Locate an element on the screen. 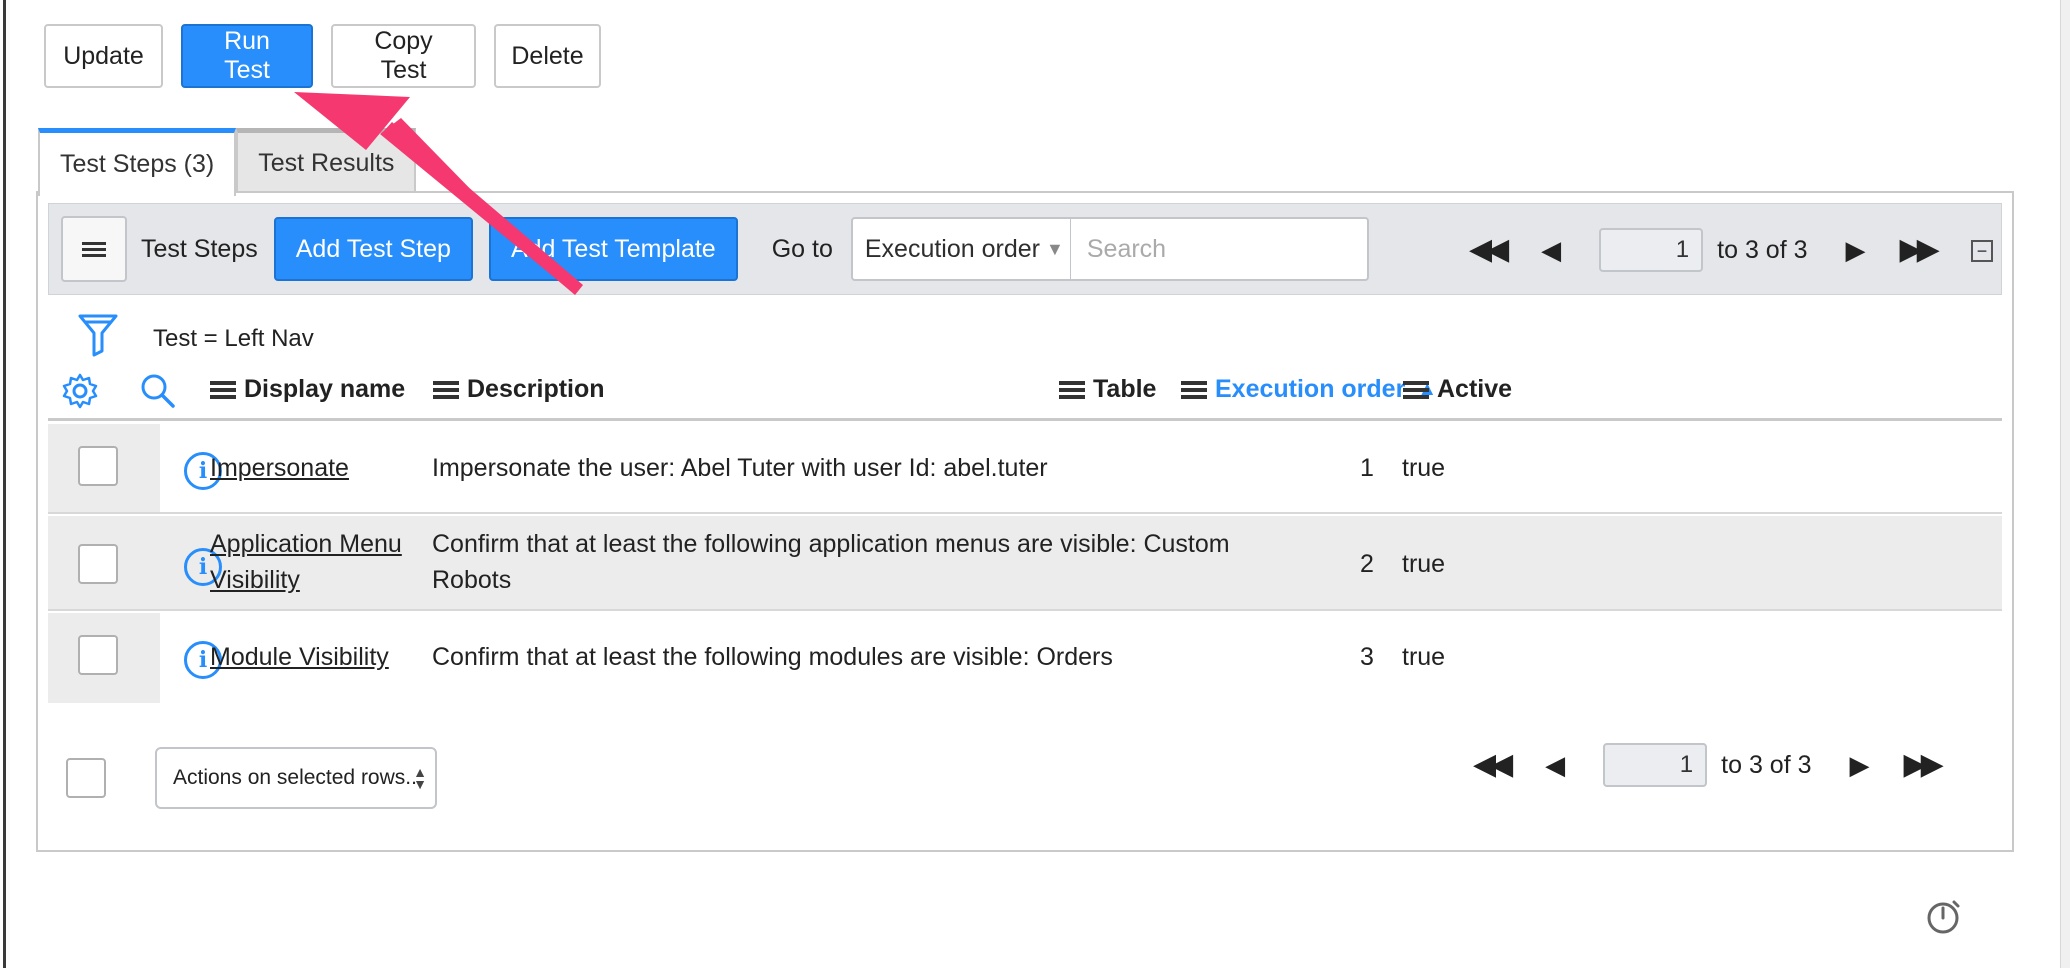 The width and height of the screenshot is (2070, 968). search-input is located at coordinates (1219, 249).